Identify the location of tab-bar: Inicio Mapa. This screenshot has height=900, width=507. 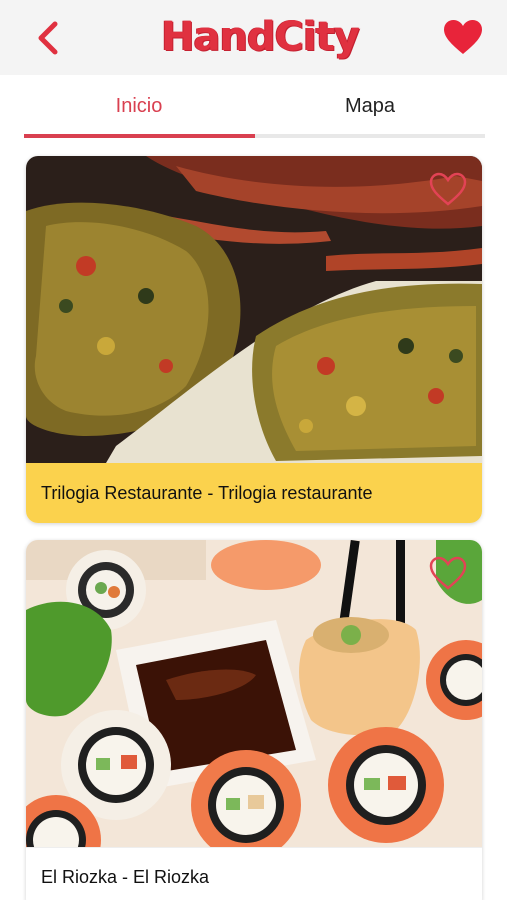
(254, 110).